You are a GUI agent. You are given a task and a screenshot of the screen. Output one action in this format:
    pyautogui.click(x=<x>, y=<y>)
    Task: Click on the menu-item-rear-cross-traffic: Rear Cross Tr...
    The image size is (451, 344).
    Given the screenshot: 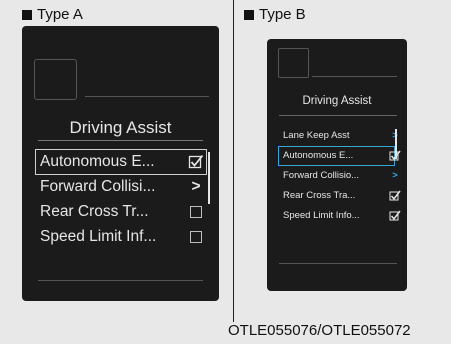 What is the action you would take?
    pyautogui.click(x=121, y=212)
    